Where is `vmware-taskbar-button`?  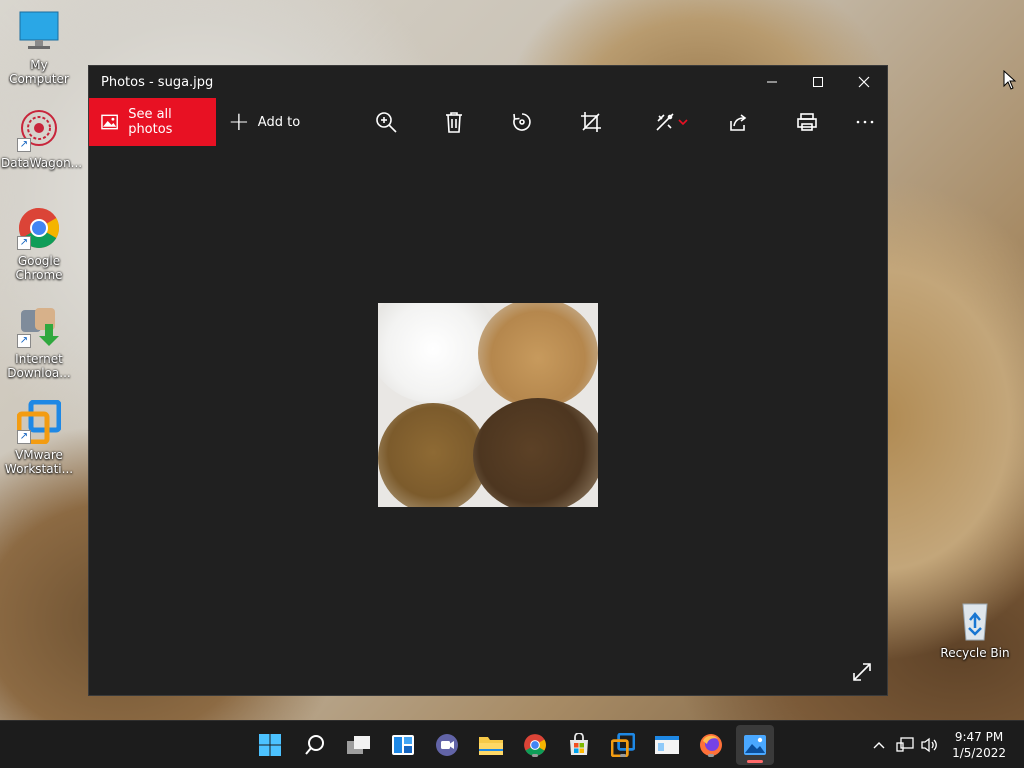
vmware-taskbar-button is located at coordinates (623, 745).